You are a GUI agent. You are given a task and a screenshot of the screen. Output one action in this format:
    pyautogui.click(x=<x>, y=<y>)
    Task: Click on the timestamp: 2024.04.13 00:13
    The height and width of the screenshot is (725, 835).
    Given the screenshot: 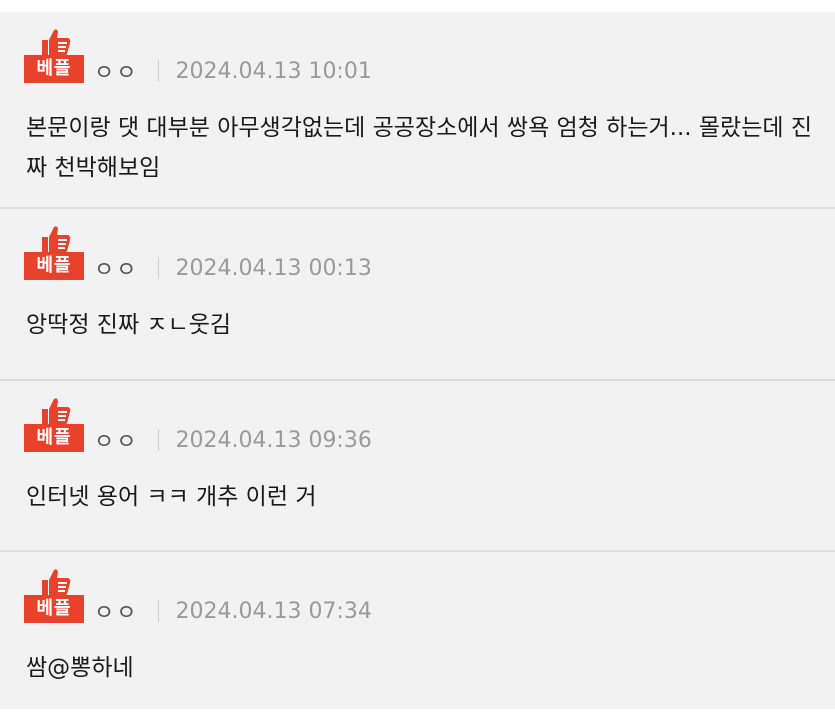 What is the action you would take?
    pyautogui.click(x=273, y=268)
    